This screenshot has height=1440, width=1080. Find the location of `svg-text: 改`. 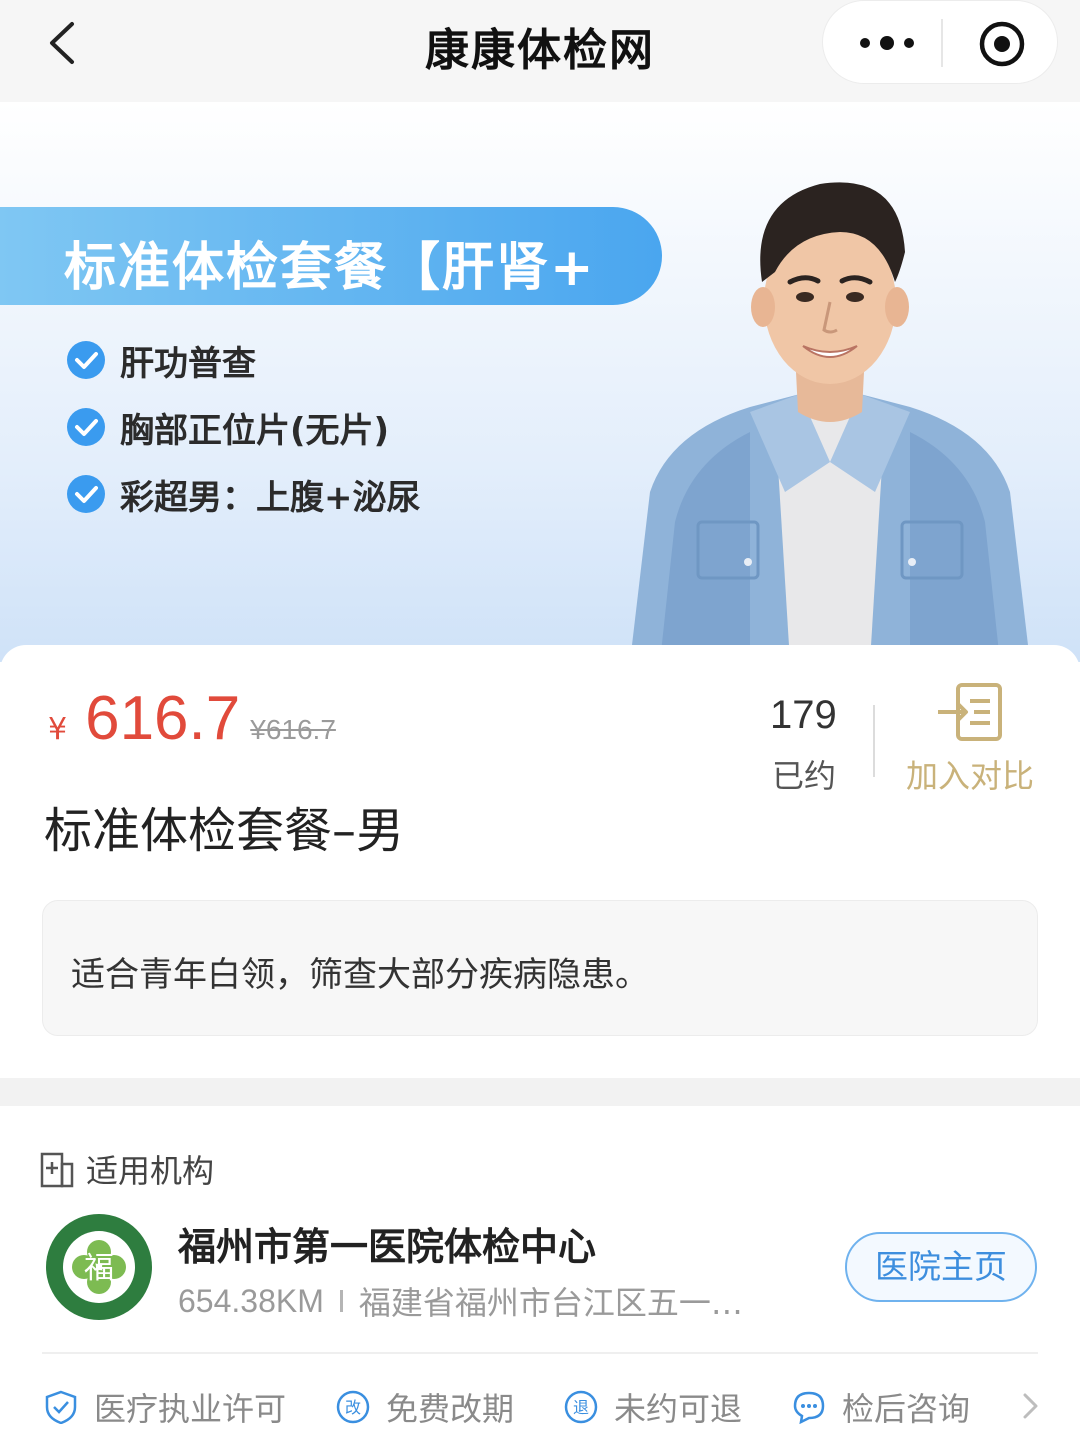

svg-text: 改 is located at coordinates (353, 1407).